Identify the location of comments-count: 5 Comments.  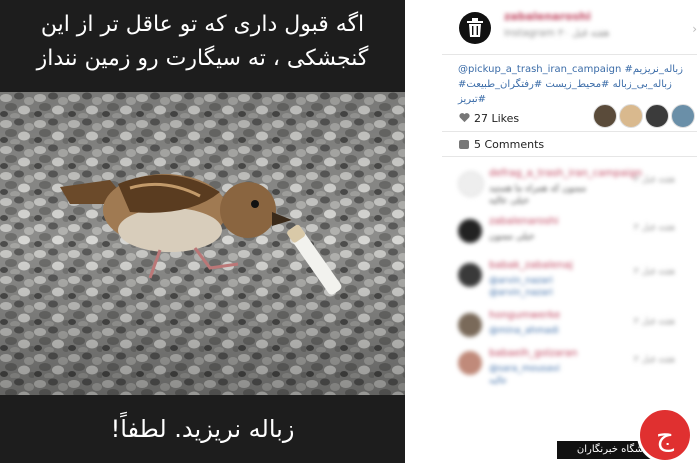
(509, 144).